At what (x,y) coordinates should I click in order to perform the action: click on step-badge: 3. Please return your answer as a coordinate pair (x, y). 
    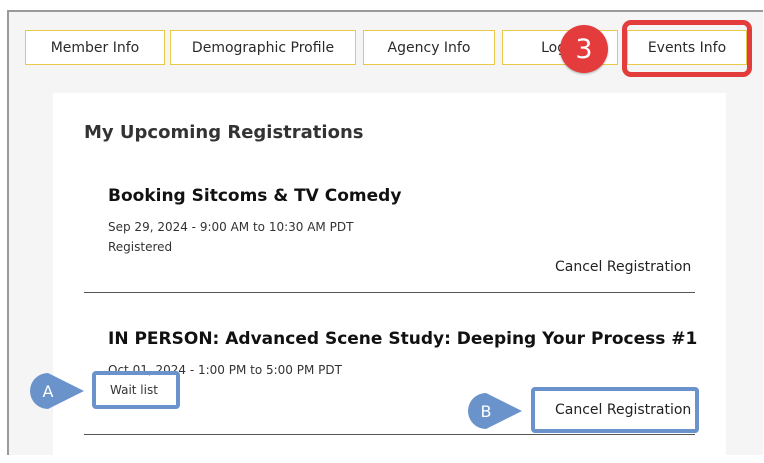
    Looking at the image, I should click on (584, 49).